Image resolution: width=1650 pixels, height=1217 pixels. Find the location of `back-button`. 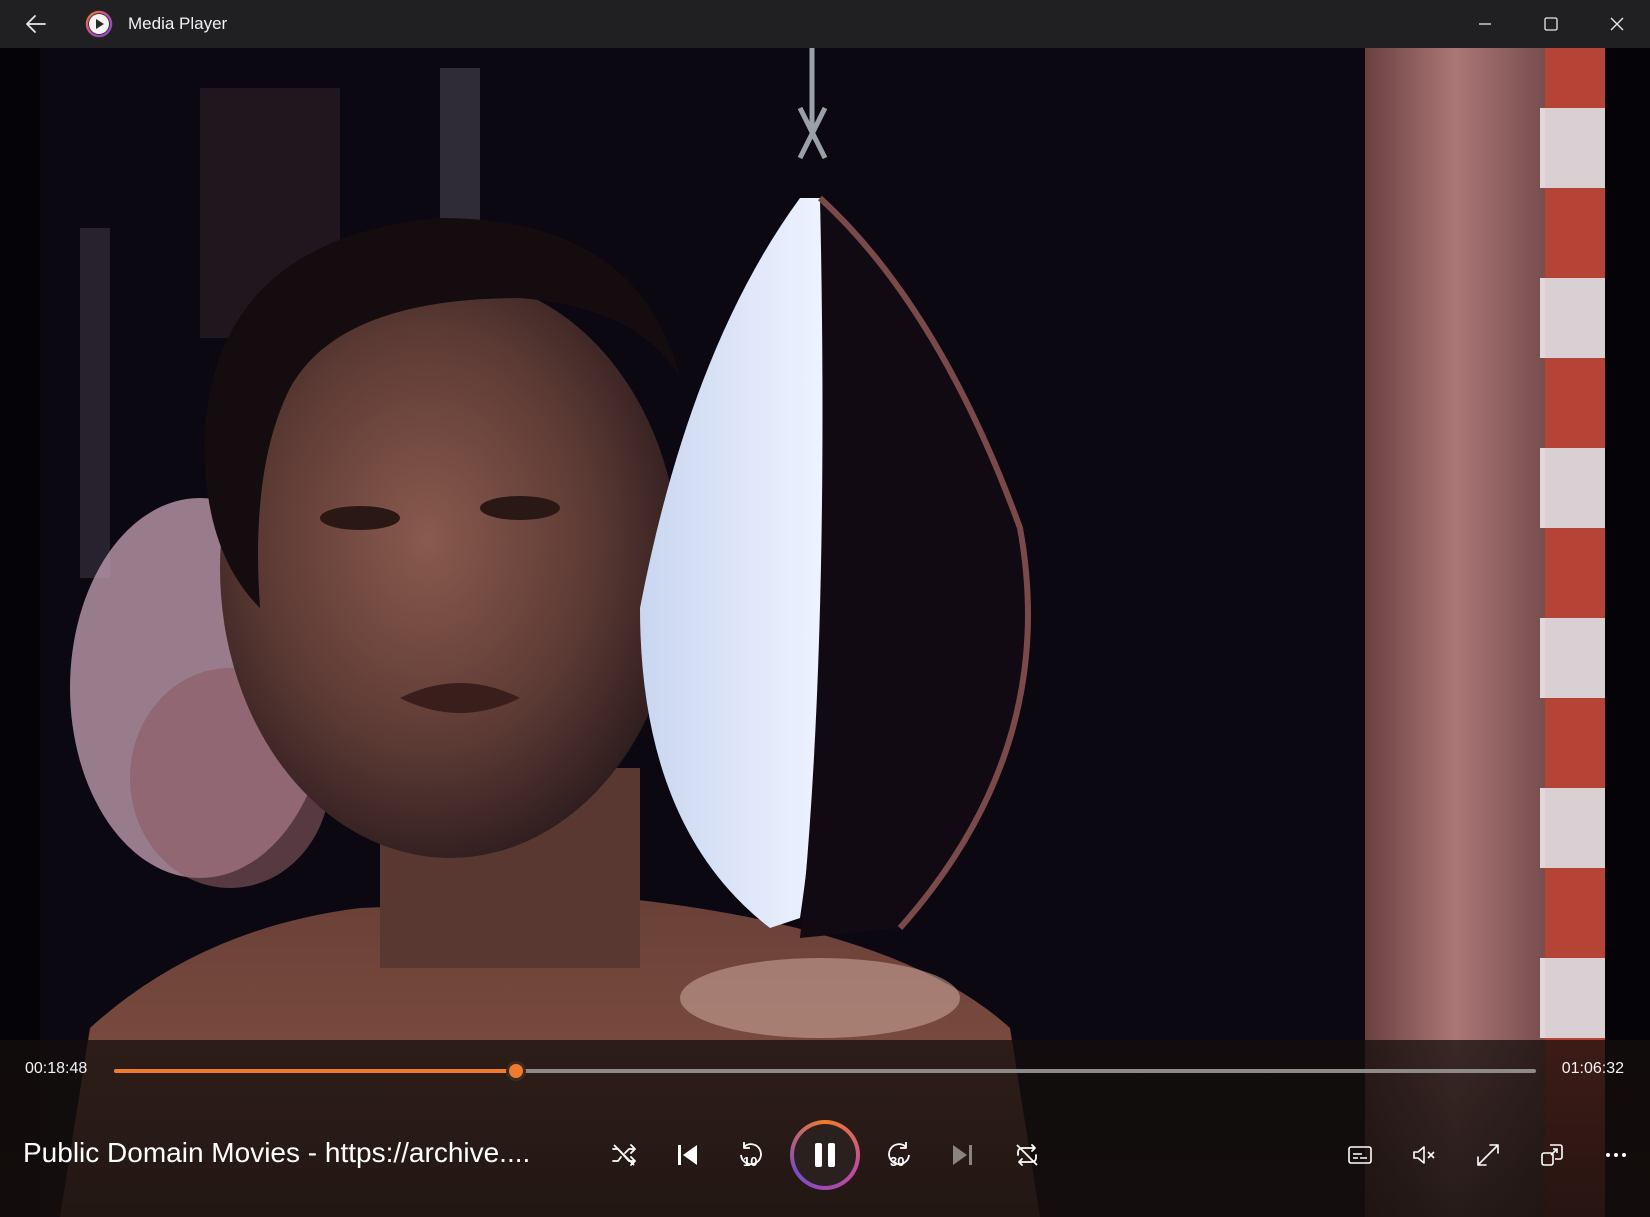

back-button is located at coordinates (36, 24).